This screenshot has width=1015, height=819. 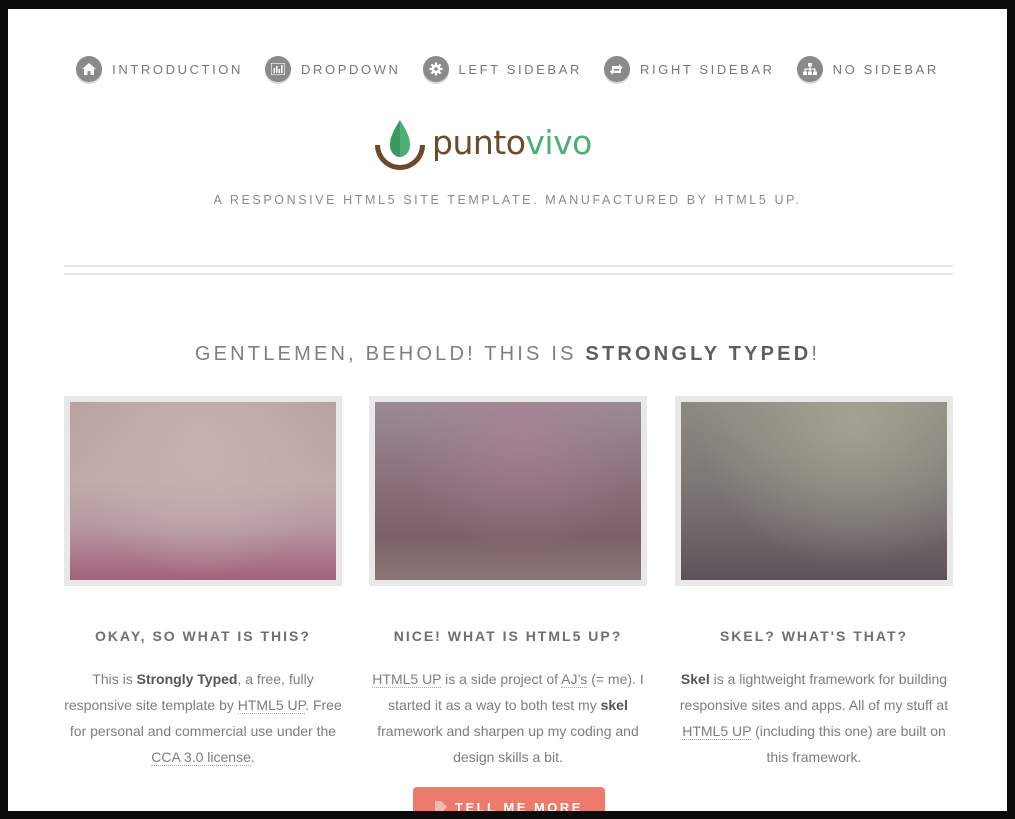 I want to click on logo-text-part1: punto, so click(x=479, y=142).